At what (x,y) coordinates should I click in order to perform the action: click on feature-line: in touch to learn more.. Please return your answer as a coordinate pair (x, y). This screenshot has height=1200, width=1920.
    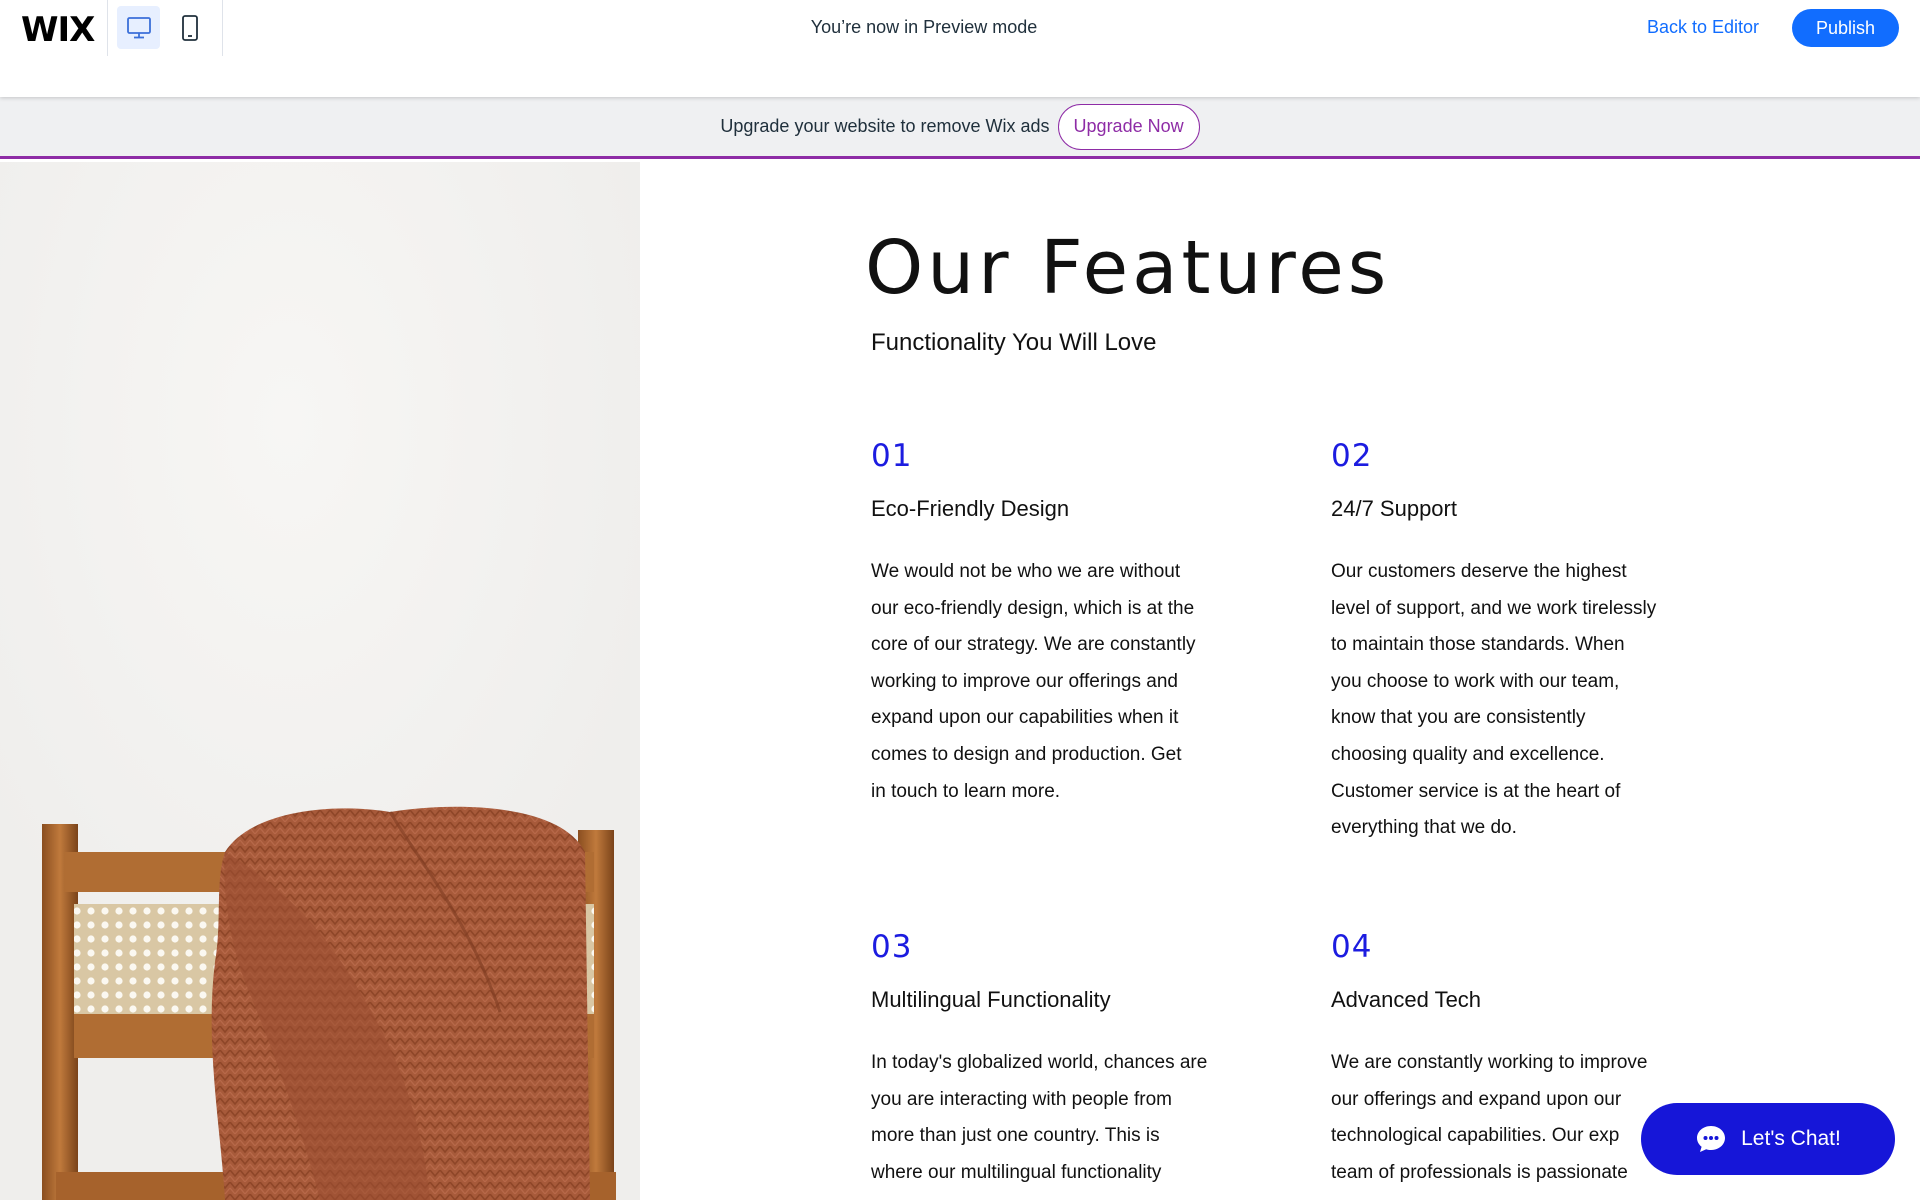
    Looking at the image, I should click on (966, 791).